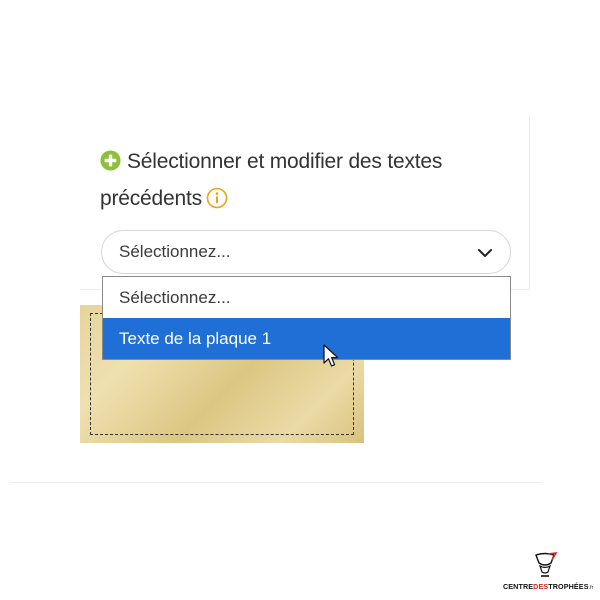 The height and width of the screenshot is (600, 600). What do you see at coordinates (331, 355) in the screenshot?
I see `mouse-cursor-icon` at bounding box center [331, 355].